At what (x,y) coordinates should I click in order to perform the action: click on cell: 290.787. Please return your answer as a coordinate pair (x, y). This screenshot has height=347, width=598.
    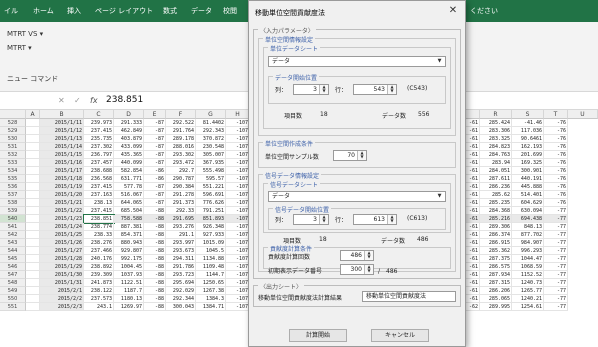
    Looking at the image, I should click on (181, 179).